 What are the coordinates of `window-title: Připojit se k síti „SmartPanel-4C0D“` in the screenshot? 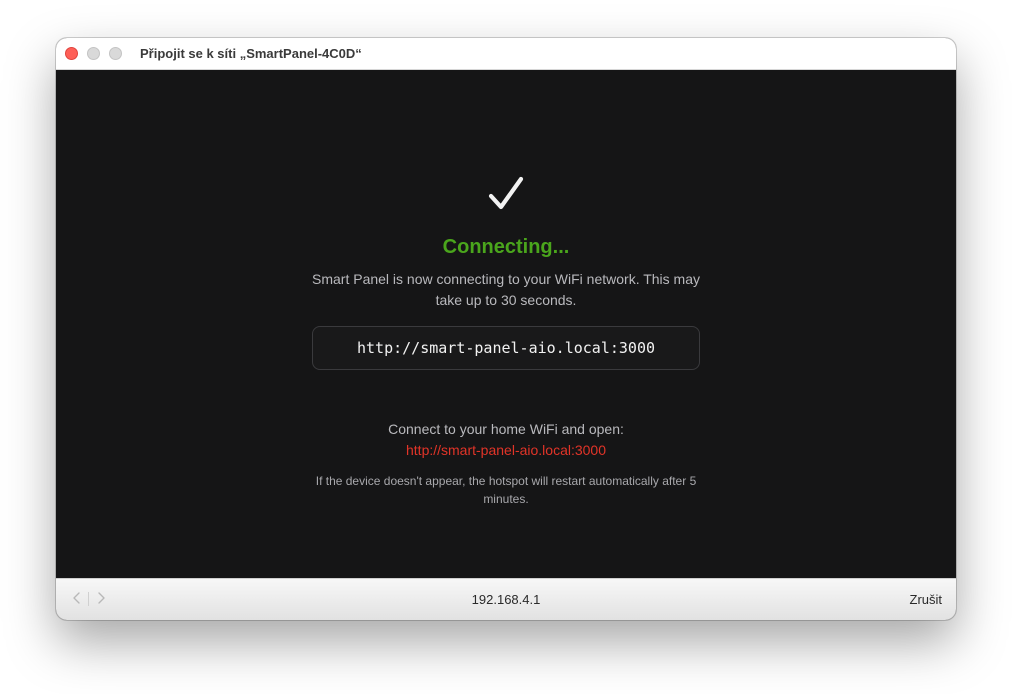 It's located at (251, 53).